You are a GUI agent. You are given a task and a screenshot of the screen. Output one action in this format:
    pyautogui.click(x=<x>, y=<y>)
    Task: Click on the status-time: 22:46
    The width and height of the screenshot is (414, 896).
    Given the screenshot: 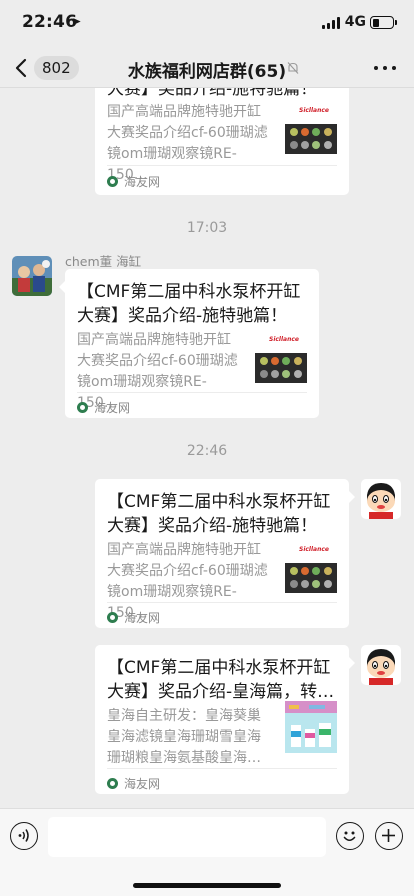 What is the action you would take?
    pyautogui.click(x=50, y=22)
    